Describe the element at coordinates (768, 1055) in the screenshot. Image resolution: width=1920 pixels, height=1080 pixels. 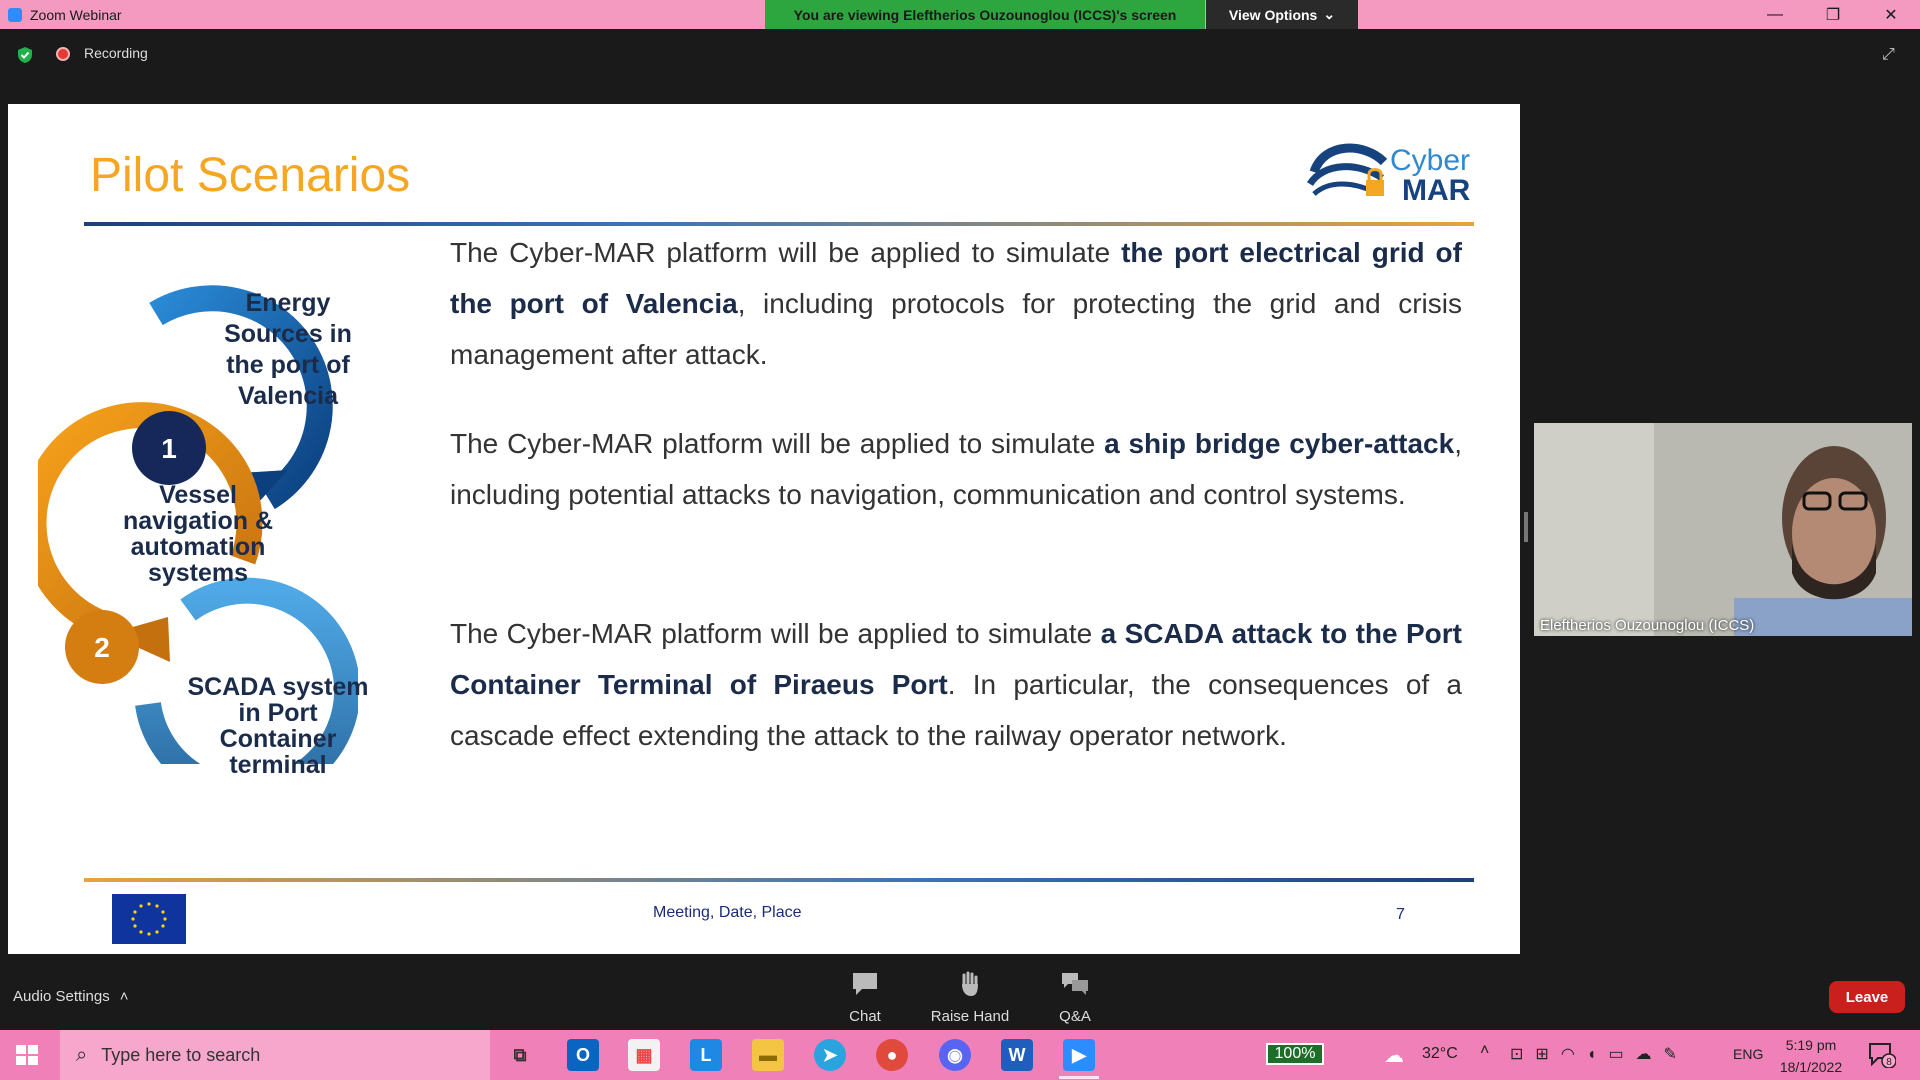
I see `file-explorer-icon: ▬` at that location.